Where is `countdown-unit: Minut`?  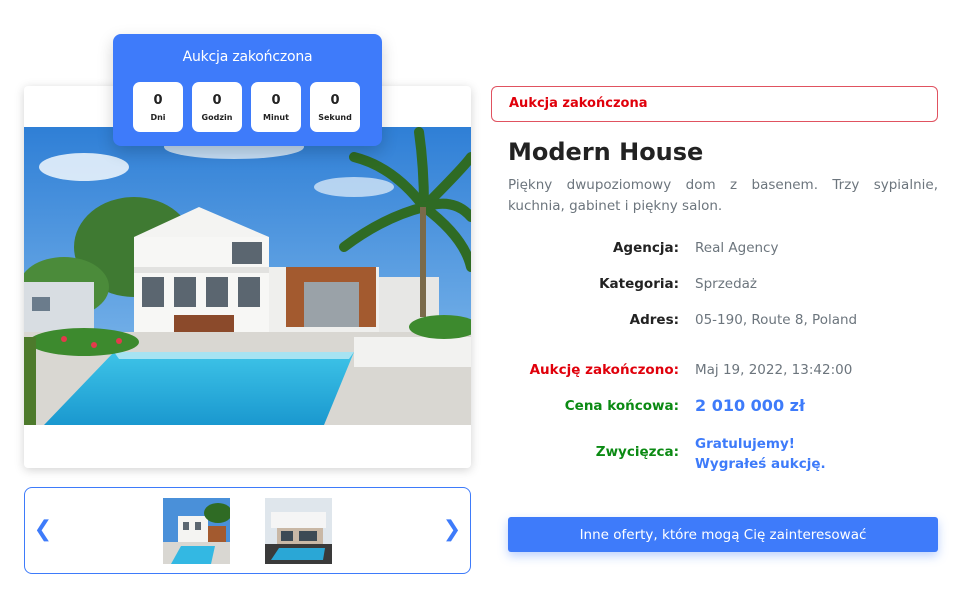
countdown-unit: Minut is located at coordinates (276, 117).